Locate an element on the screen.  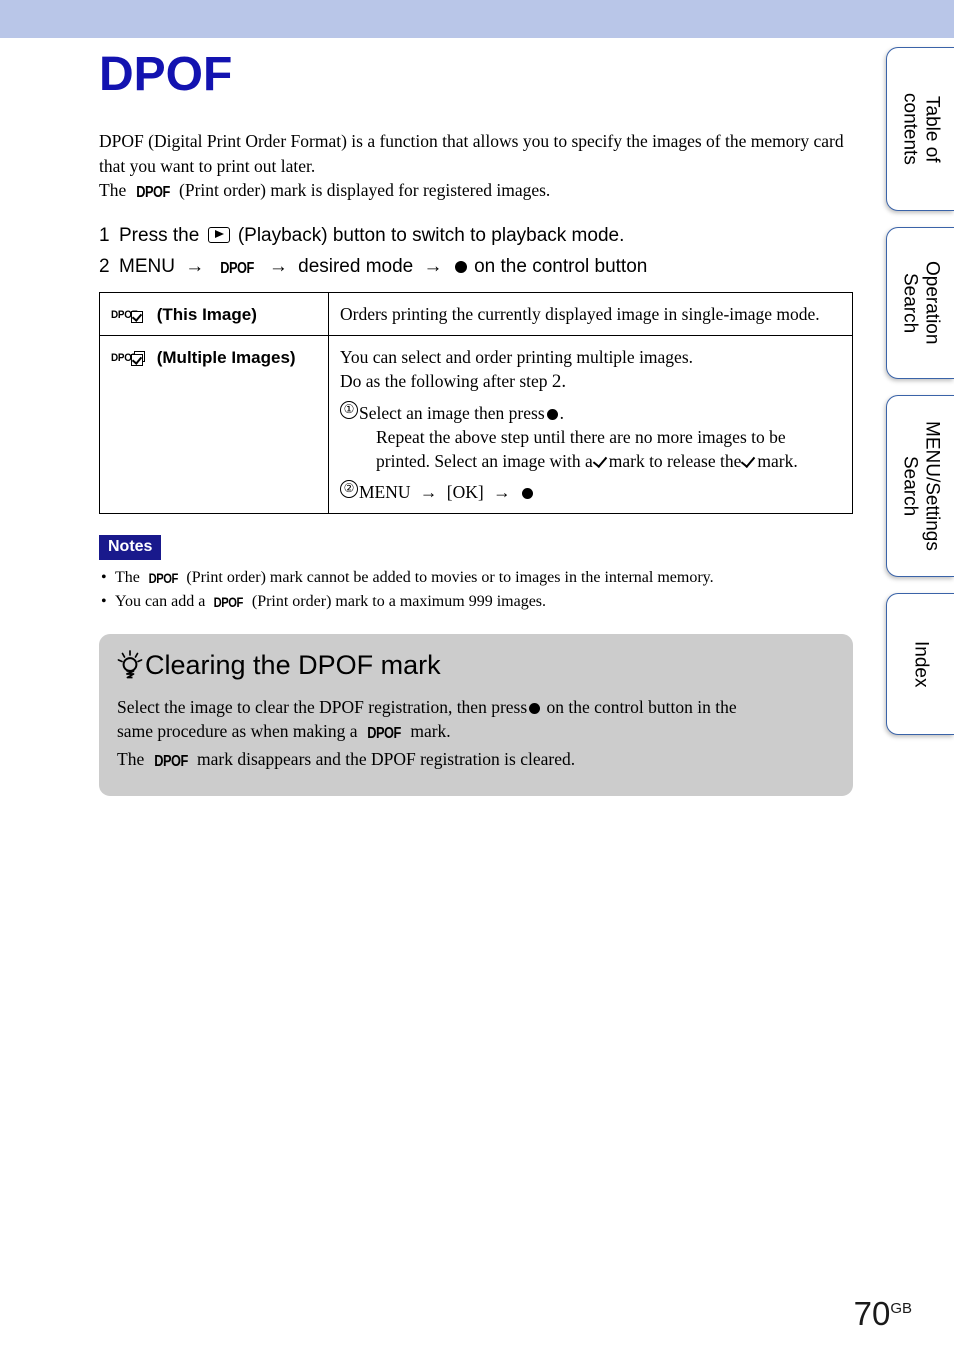
side-tab-label: Index is located at coordinates (921, 664).